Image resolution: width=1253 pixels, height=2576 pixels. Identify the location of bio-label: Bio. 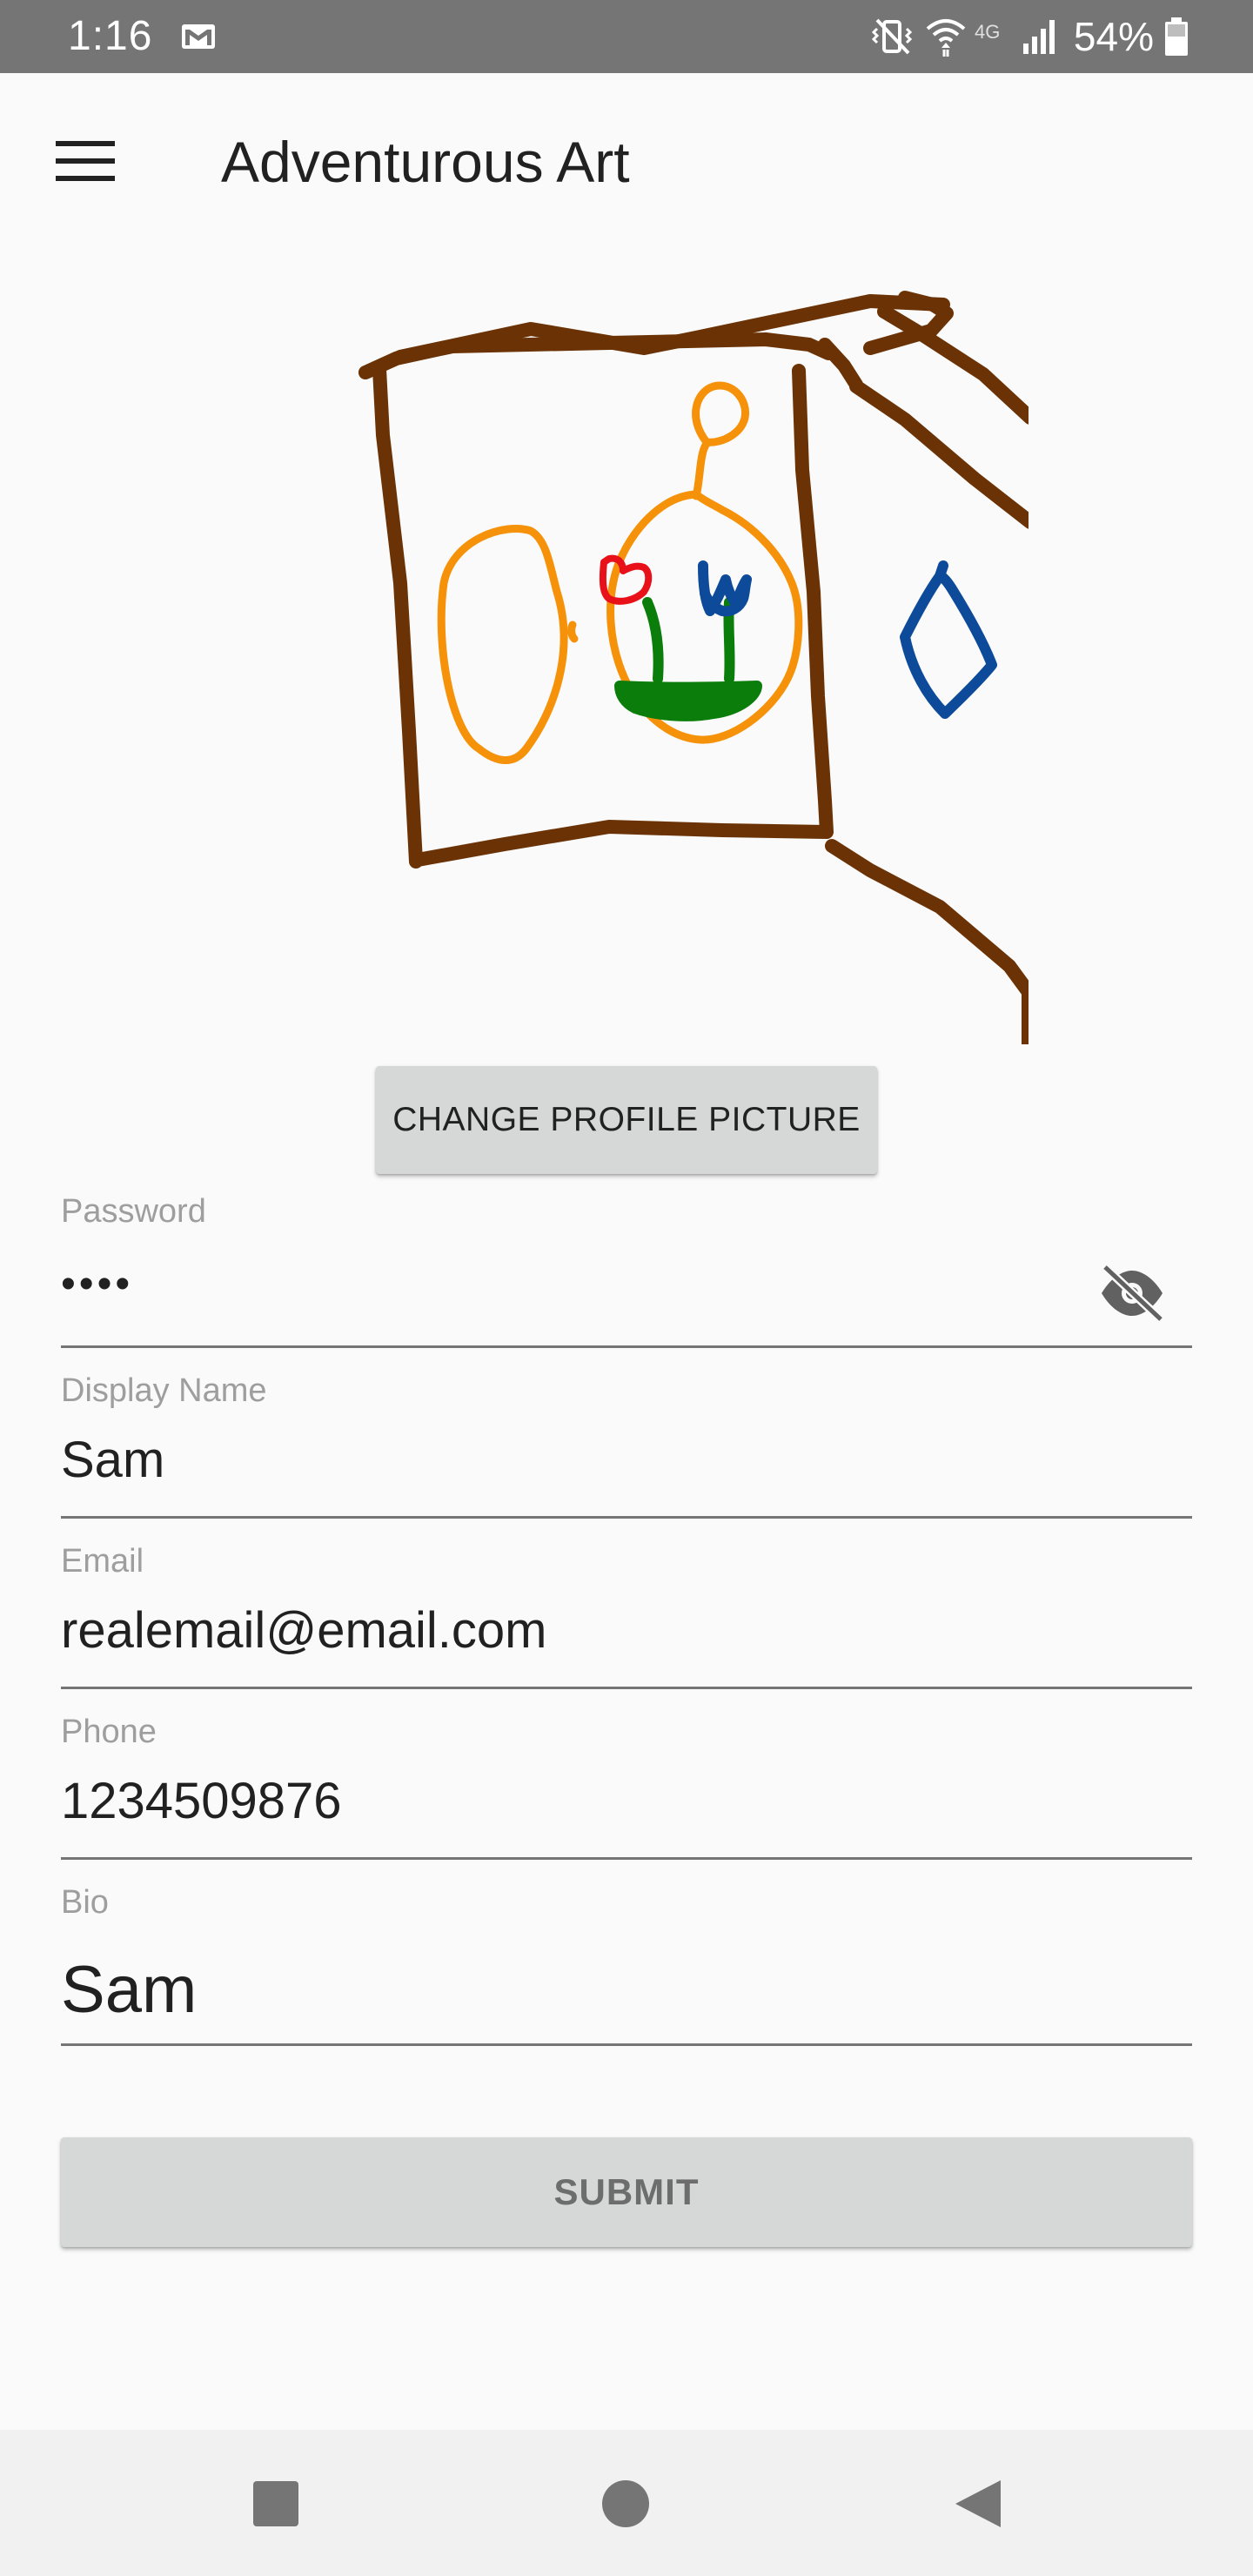
(85, 1902).